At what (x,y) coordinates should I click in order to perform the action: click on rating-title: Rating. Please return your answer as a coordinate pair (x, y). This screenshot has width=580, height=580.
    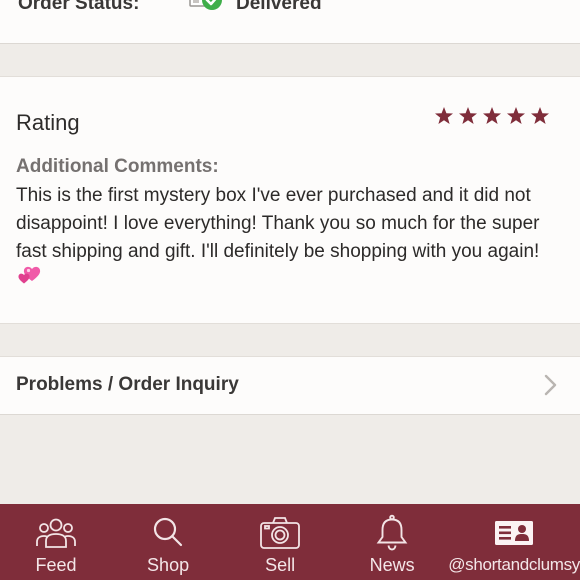
    Looking at the image, I should click on (48, 122).